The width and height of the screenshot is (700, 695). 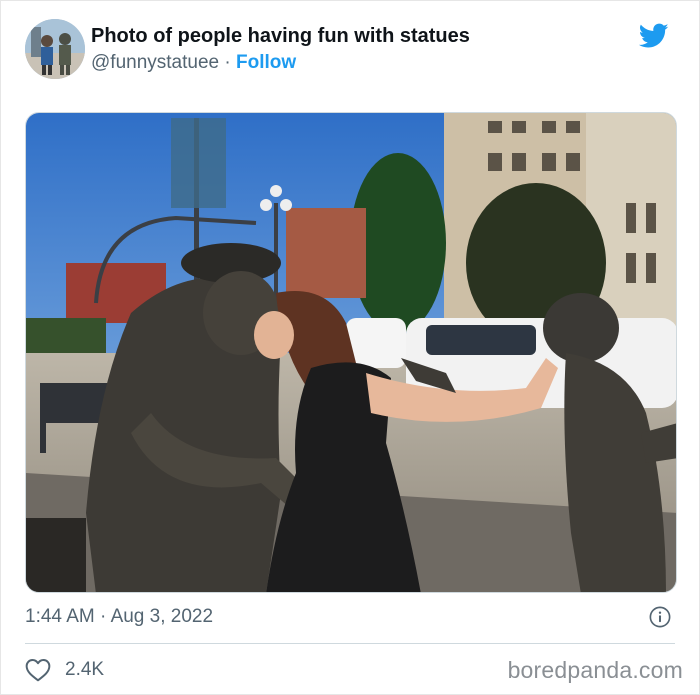 What do you see at coordinates (60, 616) in the screenshot?
I see `tweet-time: 1:44 AM` at bounding box center [60, 616].